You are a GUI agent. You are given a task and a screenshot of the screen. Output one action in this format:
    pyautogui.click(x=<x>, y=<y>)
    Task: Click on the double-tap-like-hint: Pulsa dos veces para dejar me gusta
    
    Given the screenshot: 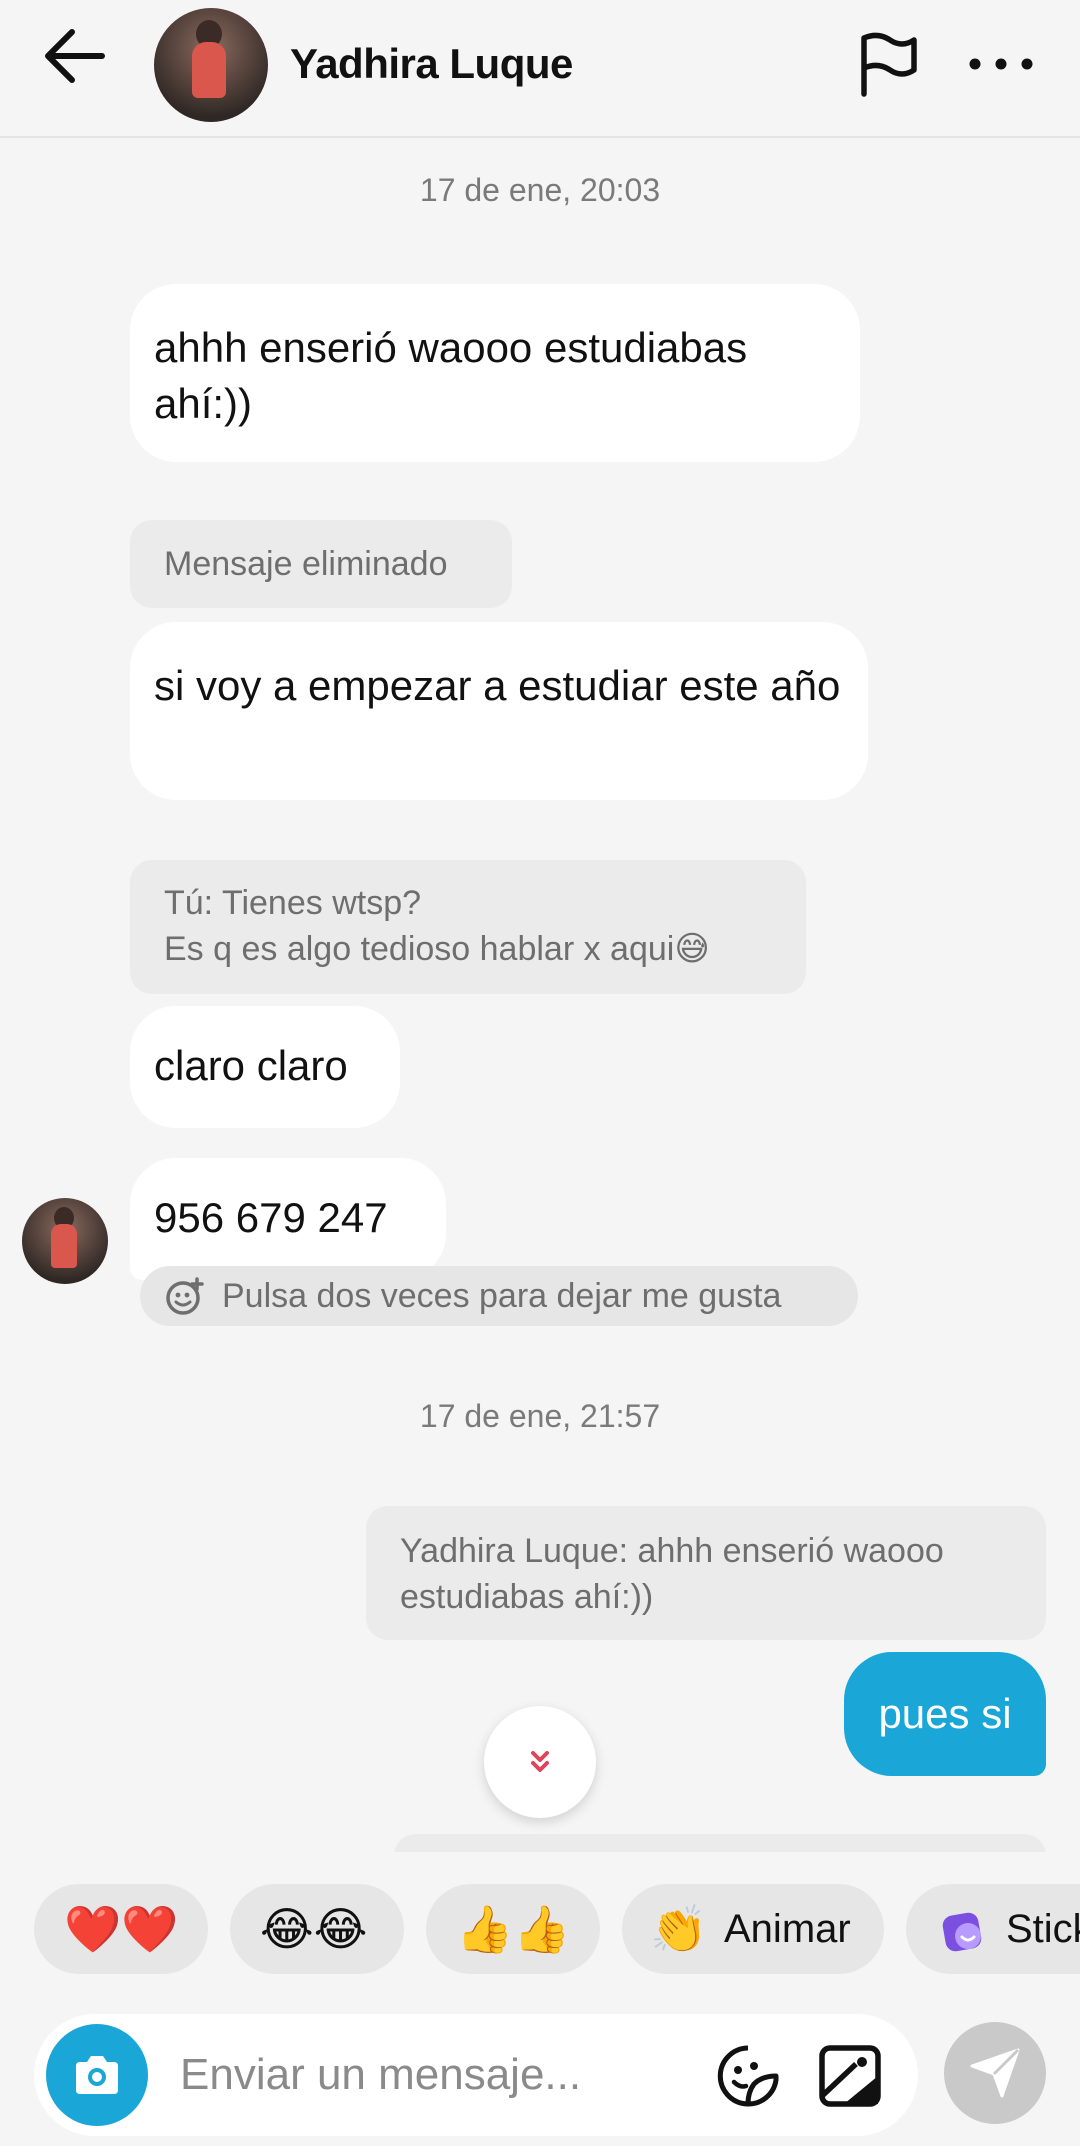 What is the action you would take?
    pyautogui.click(x=499, y=1296)
    